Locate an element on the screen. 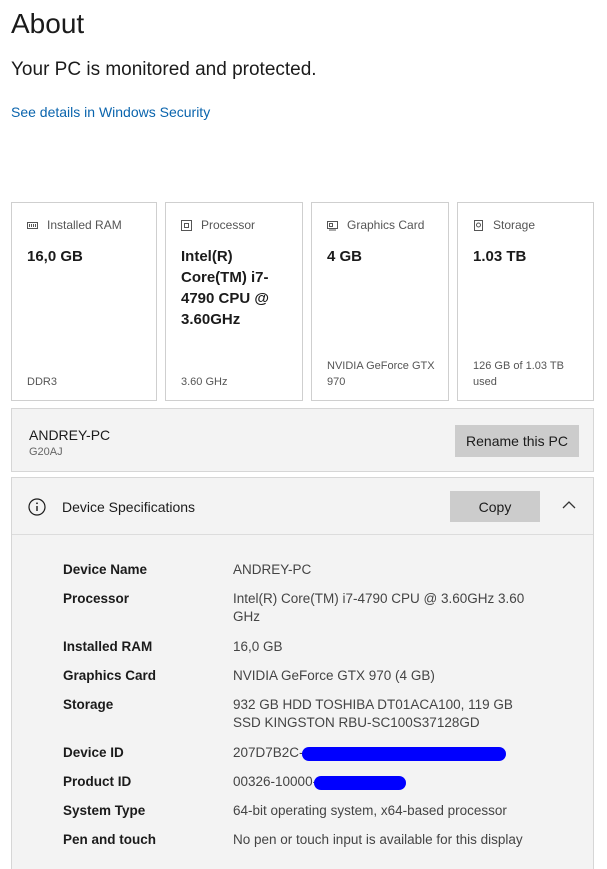 The image size is (607, 869). spec-key: Pen and touch is located at coordinates (110, 839).